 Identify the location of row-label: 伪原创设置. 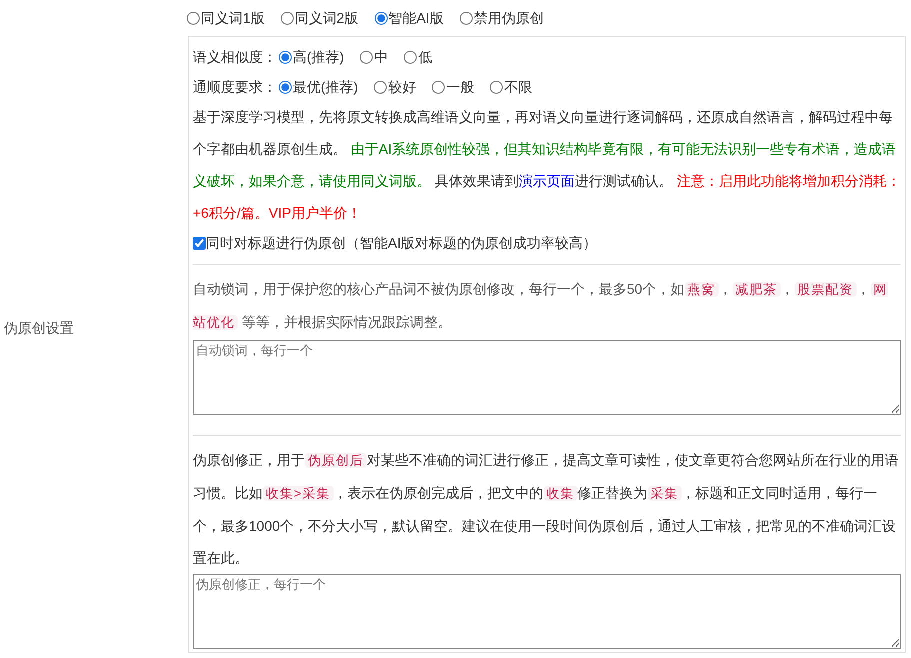
(39, 328).